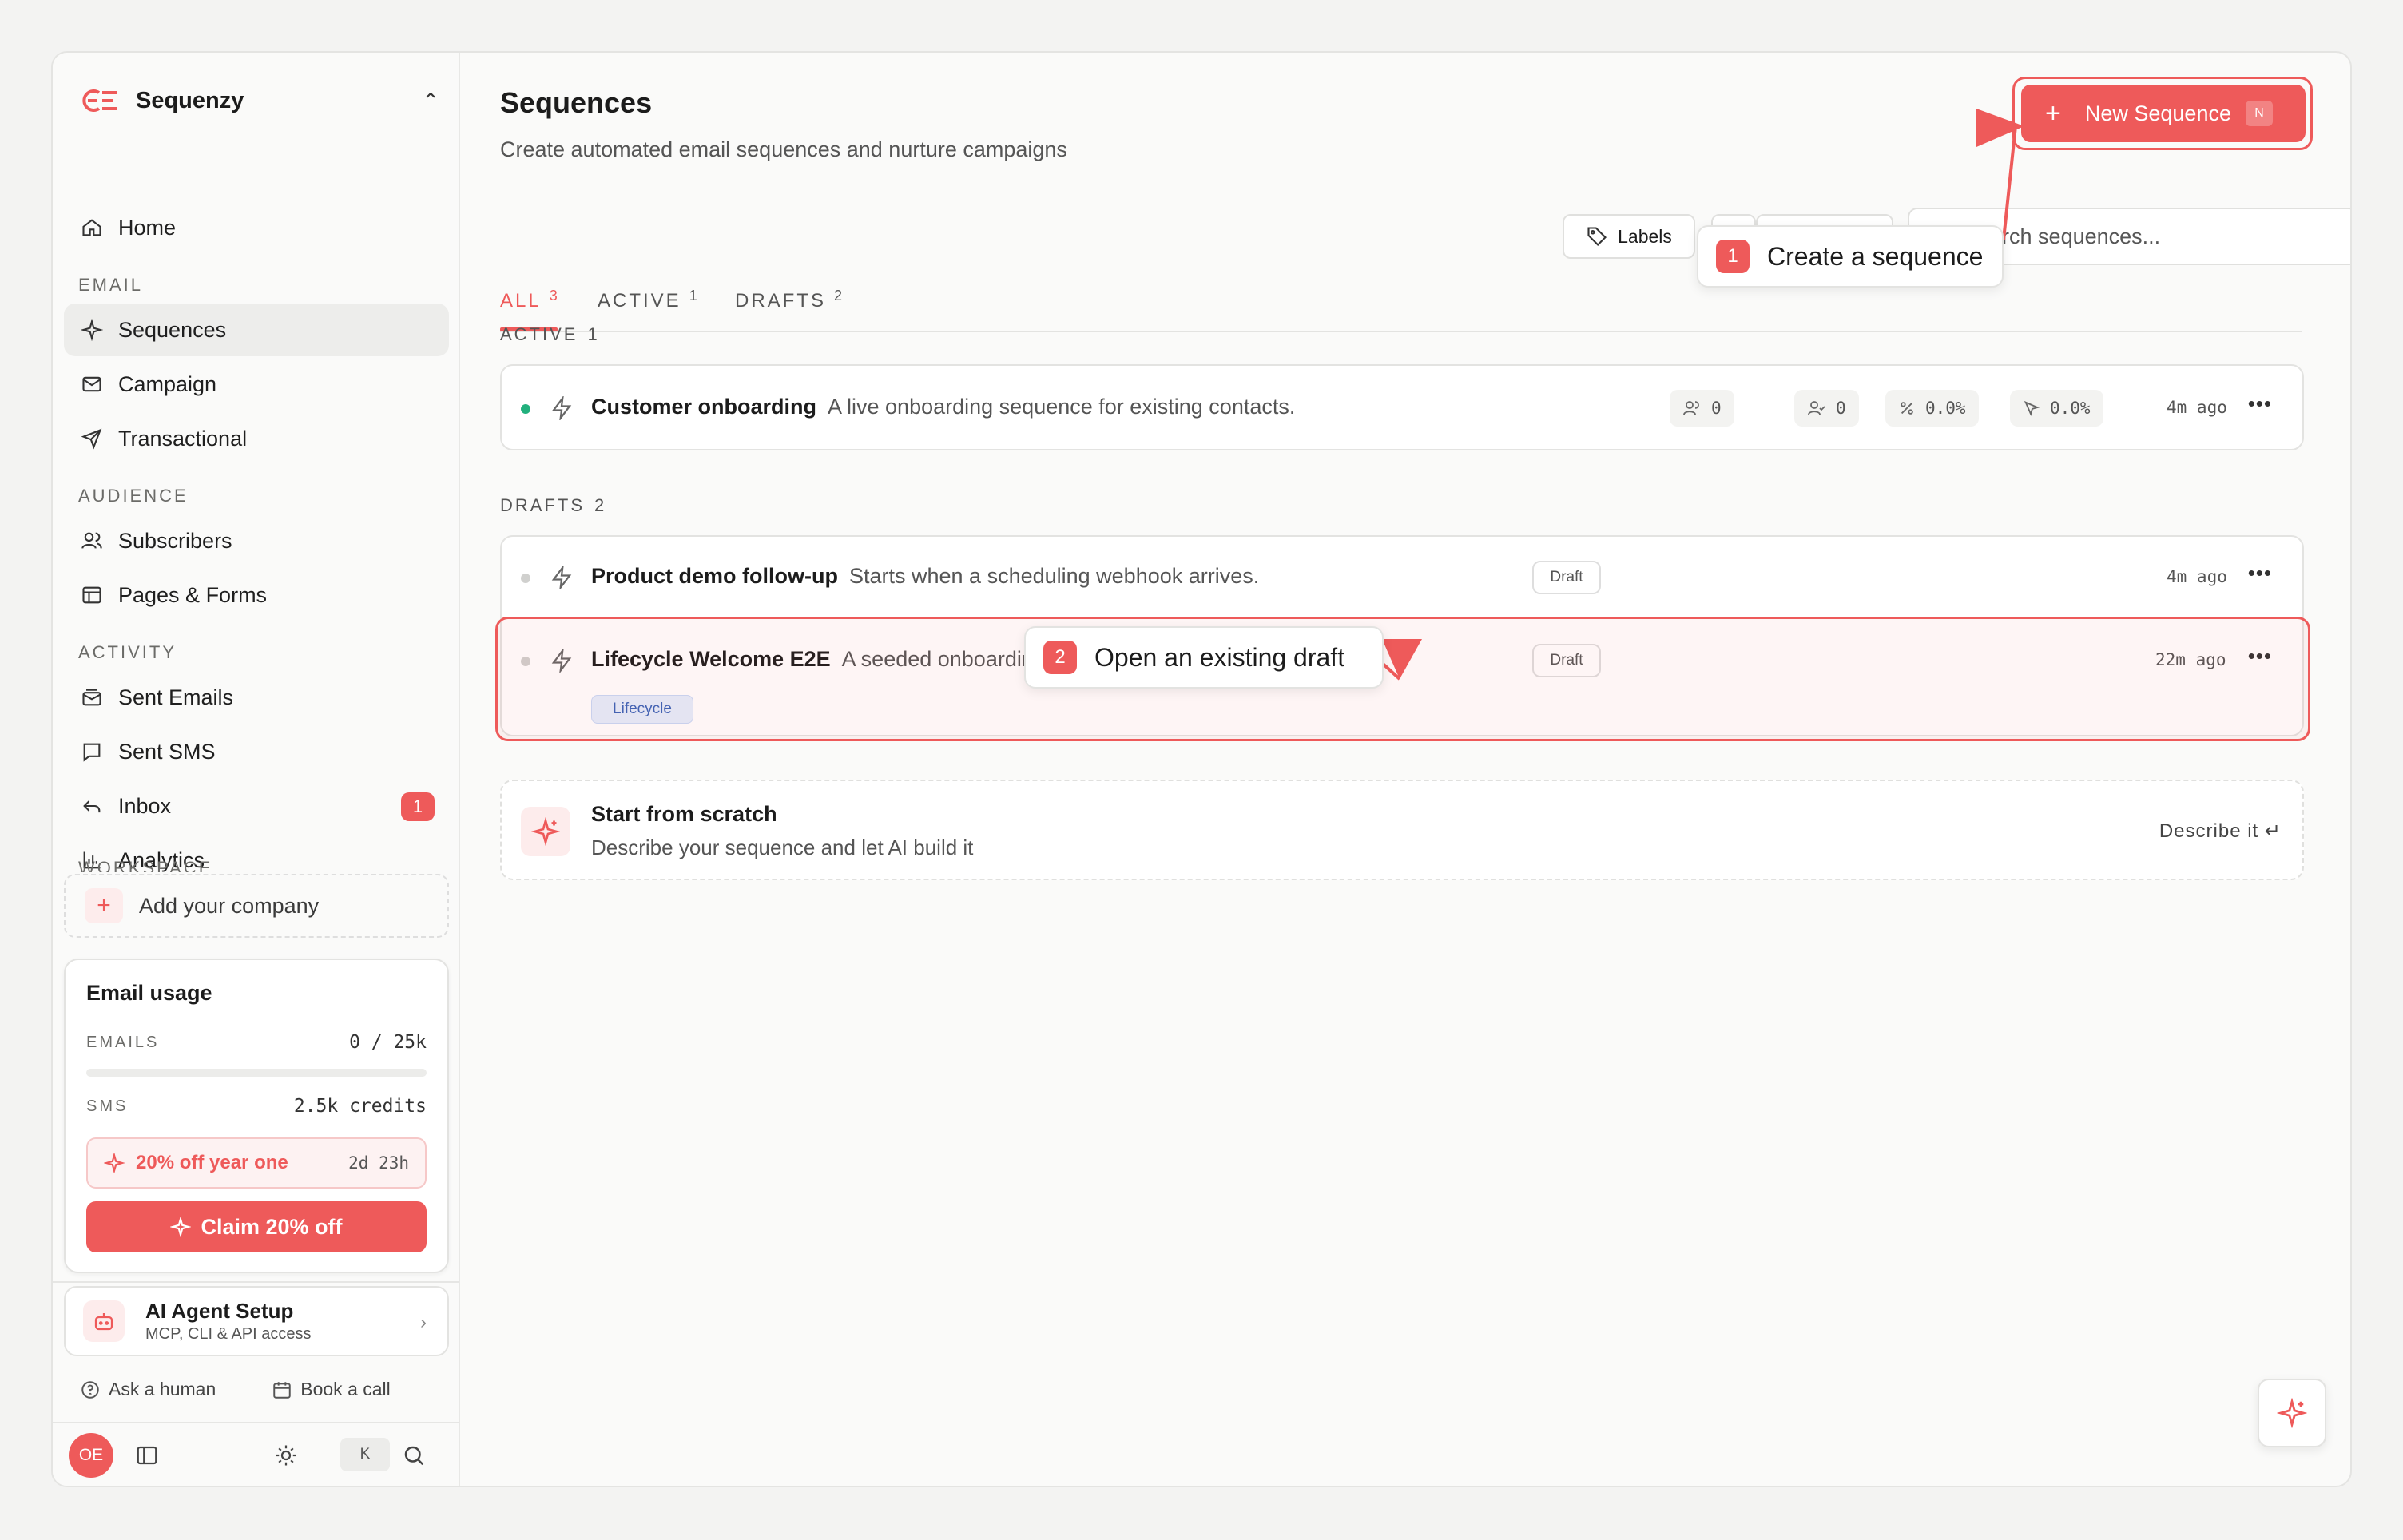  I want to click on tab-count: 1, so click(693, 296).